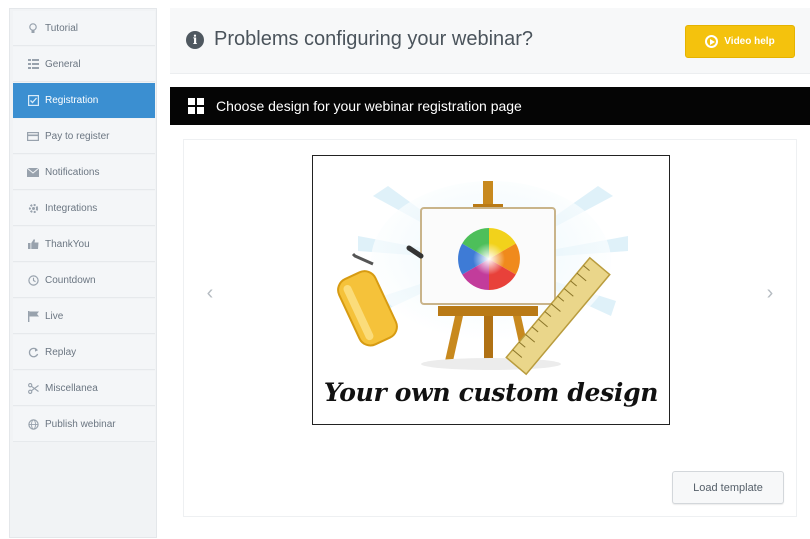 This screenshot has height=539, width=810. What do you see at coordinates (84, 28) in the screenshot?
I see `sidebar-item-tutorial: Tutorial` at bounding box center [84, 28].